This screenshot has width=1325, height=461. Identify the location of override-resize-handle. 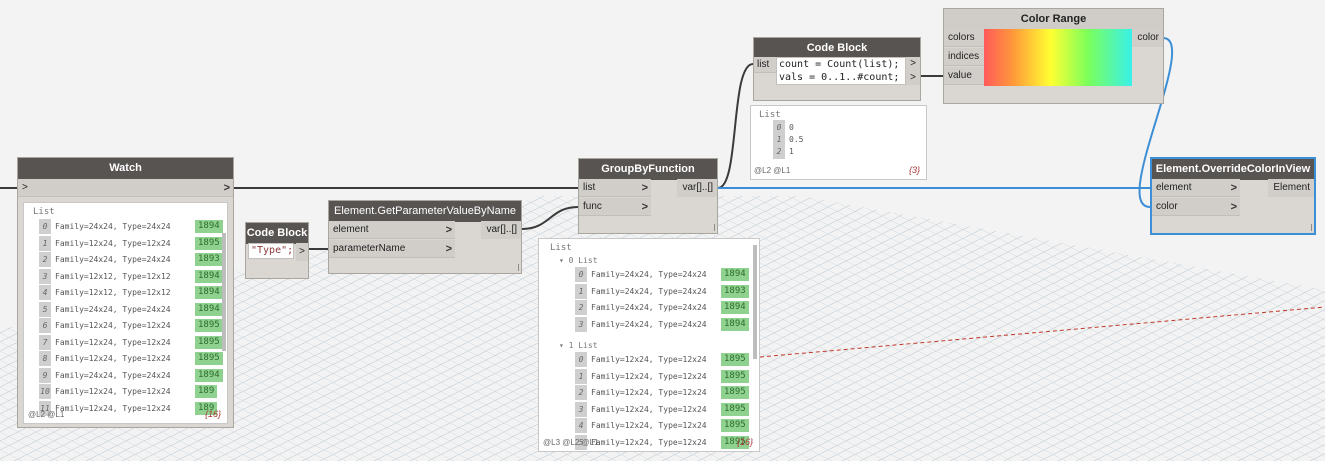
(1309, 227).